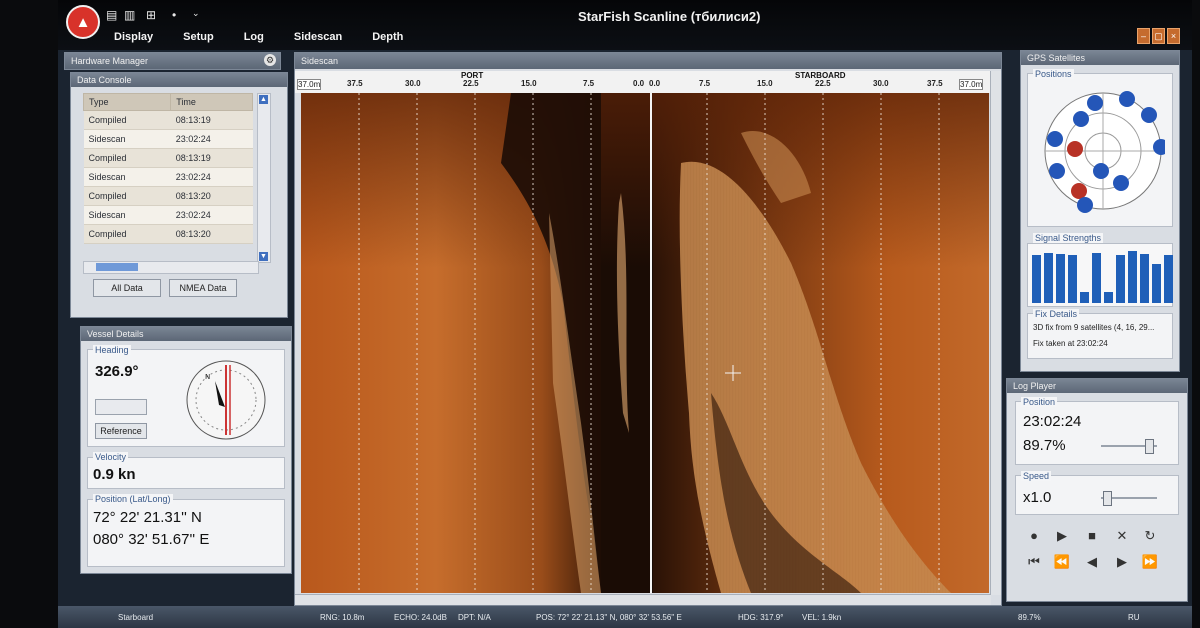  Describe the element at coordinates (171, 267) in the screenshot. I see `data-console-horizontal-scrollbar` at that location.